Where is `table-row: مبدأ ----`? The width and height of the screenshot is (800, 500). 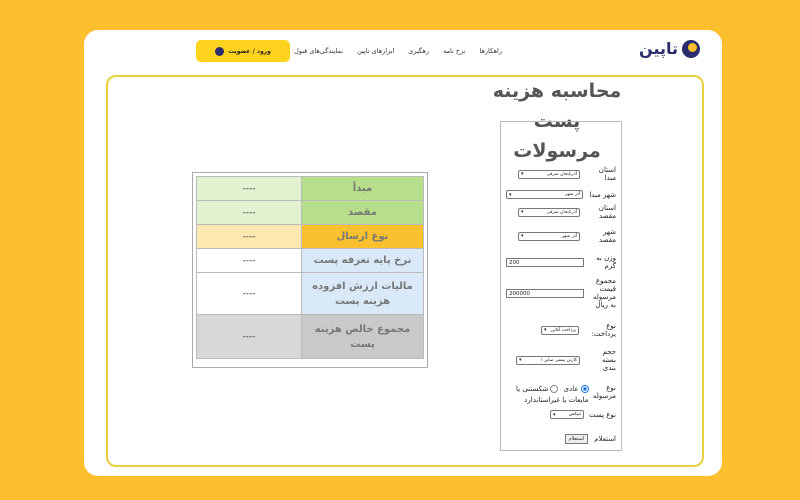
table-row: مبدأ ---- is located at coordinates (310, 188).